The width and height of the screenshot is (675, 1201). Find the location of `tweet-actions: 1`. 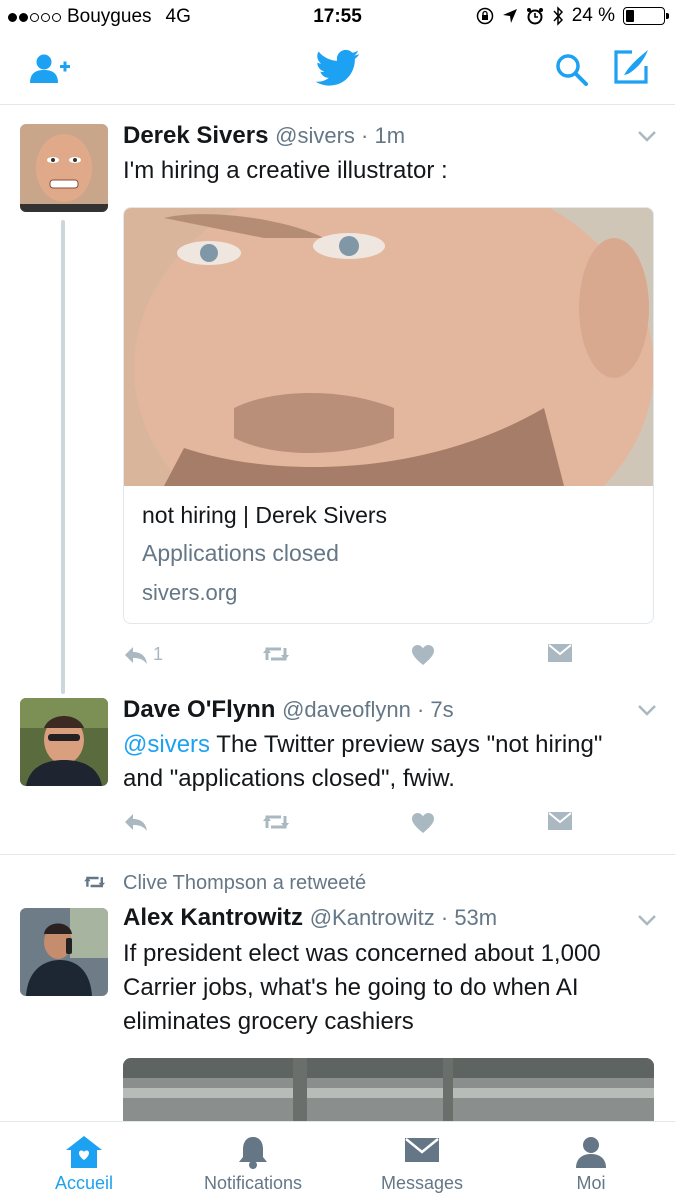

tweet-actions: 1 is located at coordinates (348, 659).